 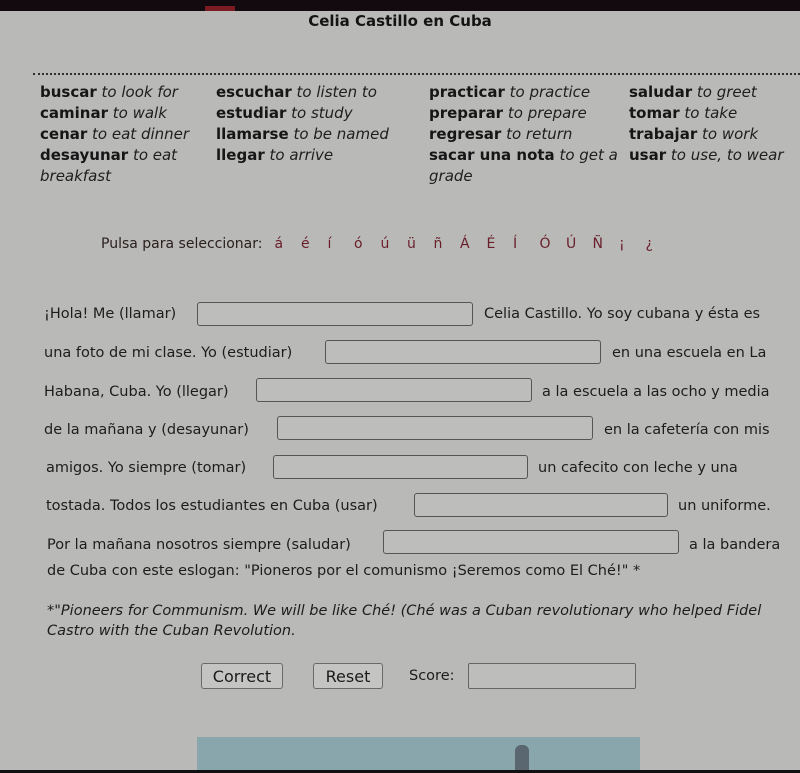 What do you see at coordinates (446, 244) in the screenshot?
I see `accent-char-button: ñ` at bounding box center [446, 244].